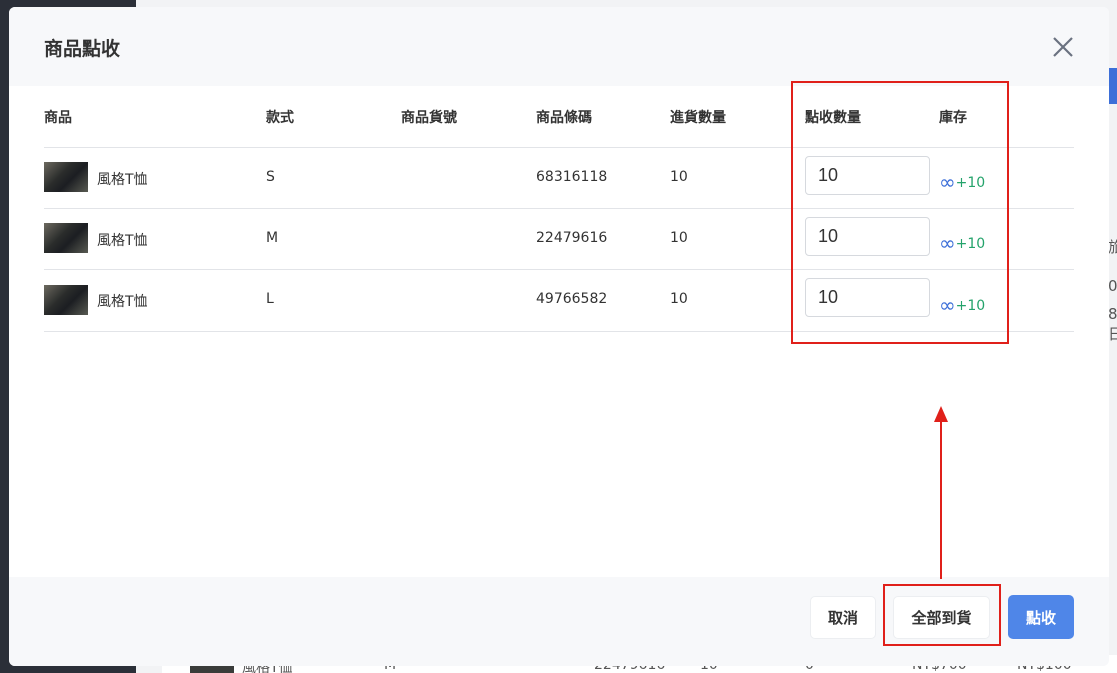 Image resolution: width=1117 pixels, height=673 pixels. What do you see at coordinates (572, 238) in the screenshot?
I see `product-barcode: 22479616` at bounding box center [572, 238].